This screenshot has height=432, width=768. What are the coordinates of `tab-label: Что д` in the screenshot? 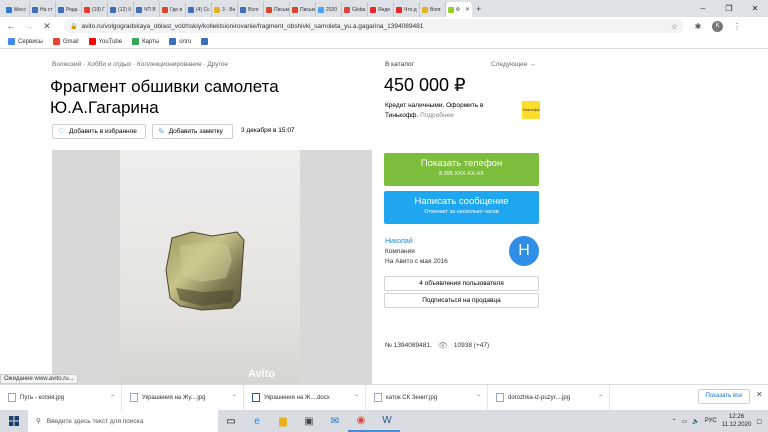 It's located at (410, 9).